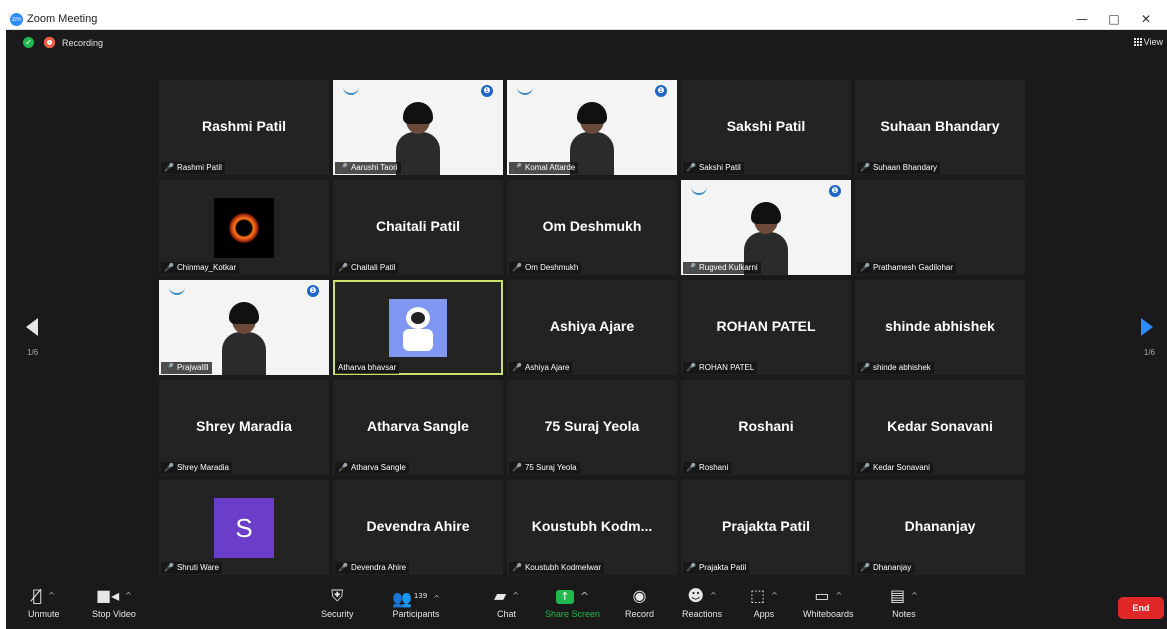 This screenshot has width=1167, height=629. Describe the element at coordinates (940, 127) in the screenshot. I see `participant-tile: Suhaan Bhandary 🎤 Suhaan Bhandary` at that location.